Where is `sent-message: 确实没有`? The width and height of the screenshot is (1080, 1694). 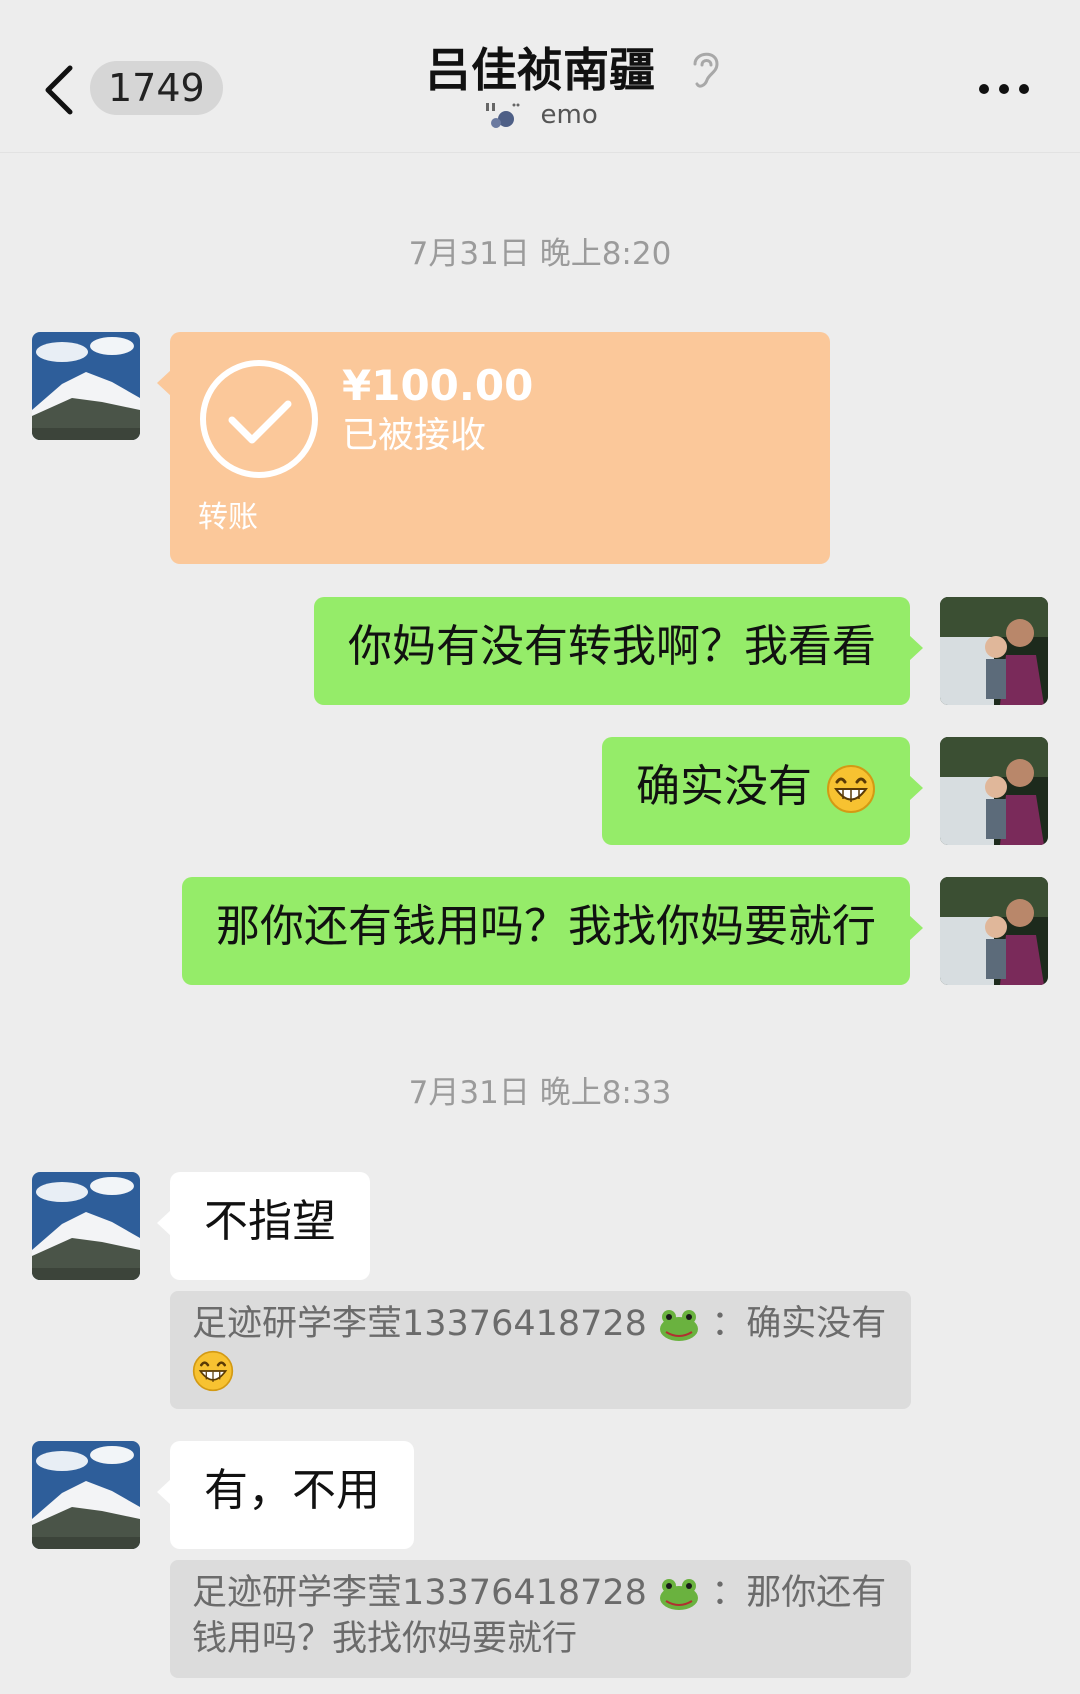
sent-message: 确实没有 is located at coordinates (762, 791).